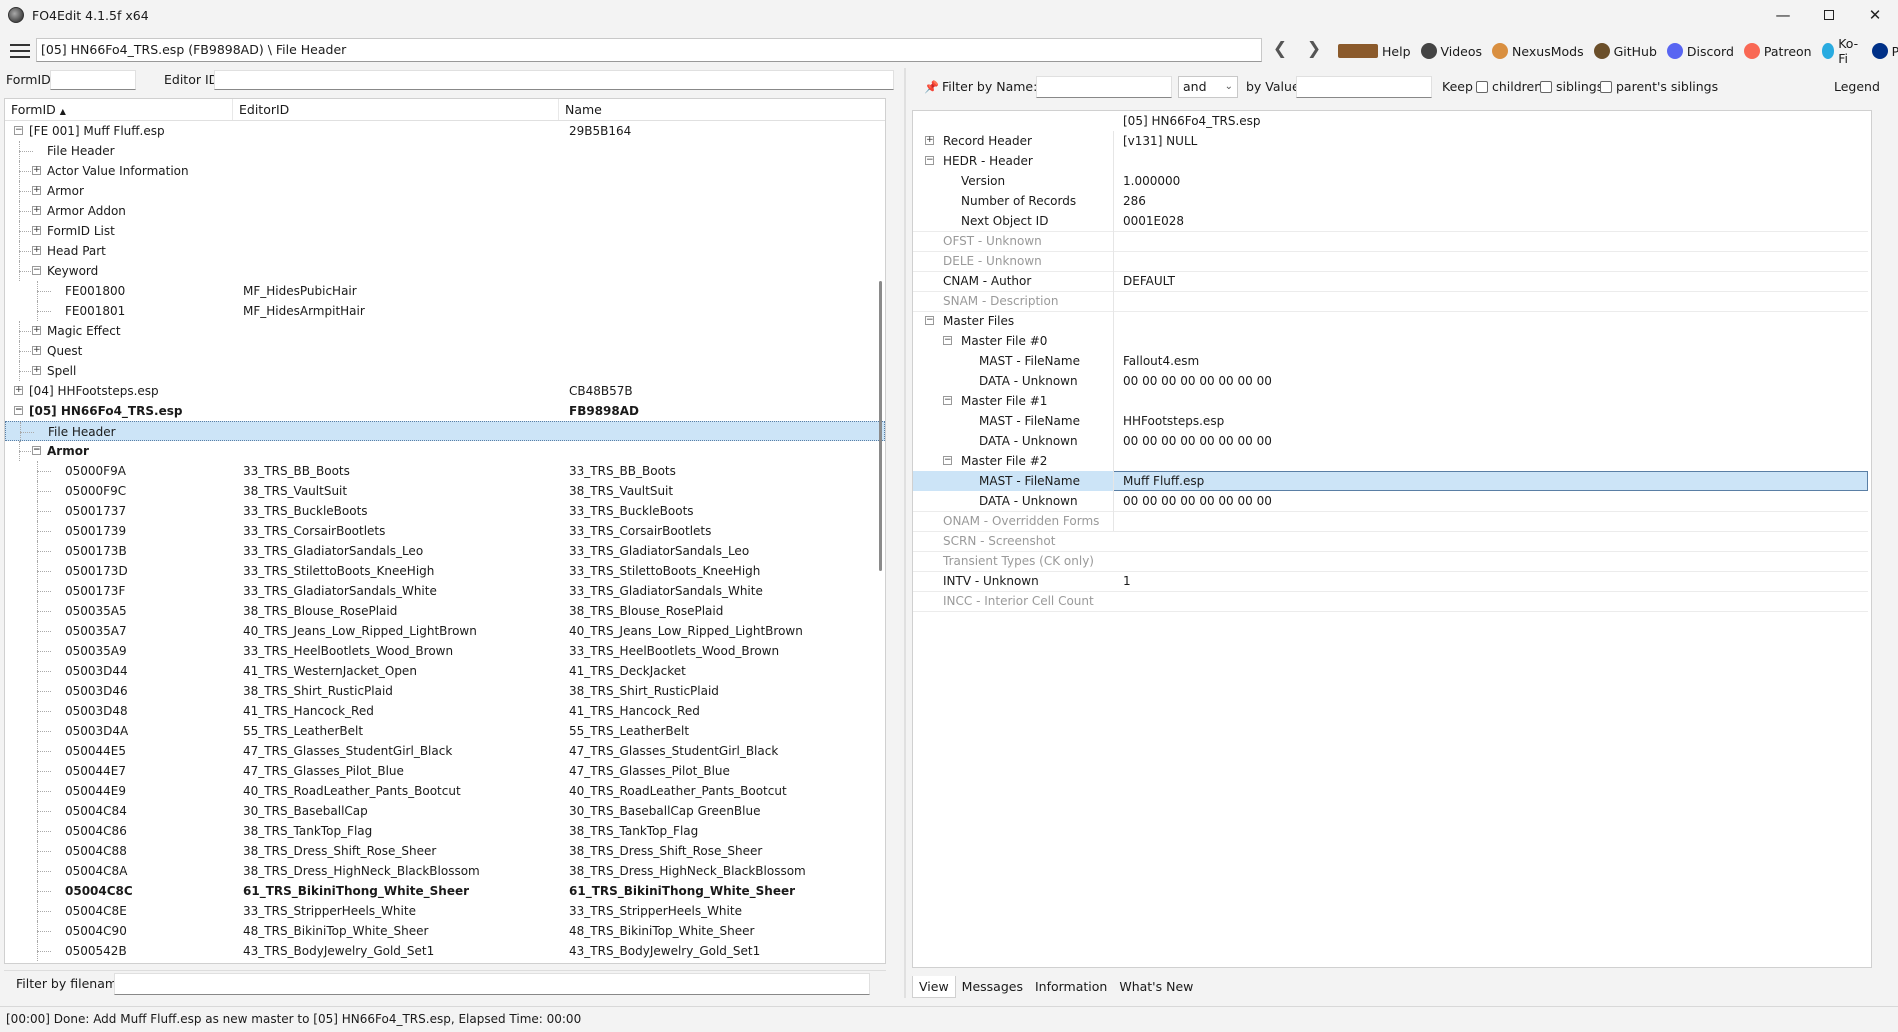  What do you see at coordinates (445, 271) in the screenshot?
I see `tree-row: − Keyword` at bounding box center [445, 271].